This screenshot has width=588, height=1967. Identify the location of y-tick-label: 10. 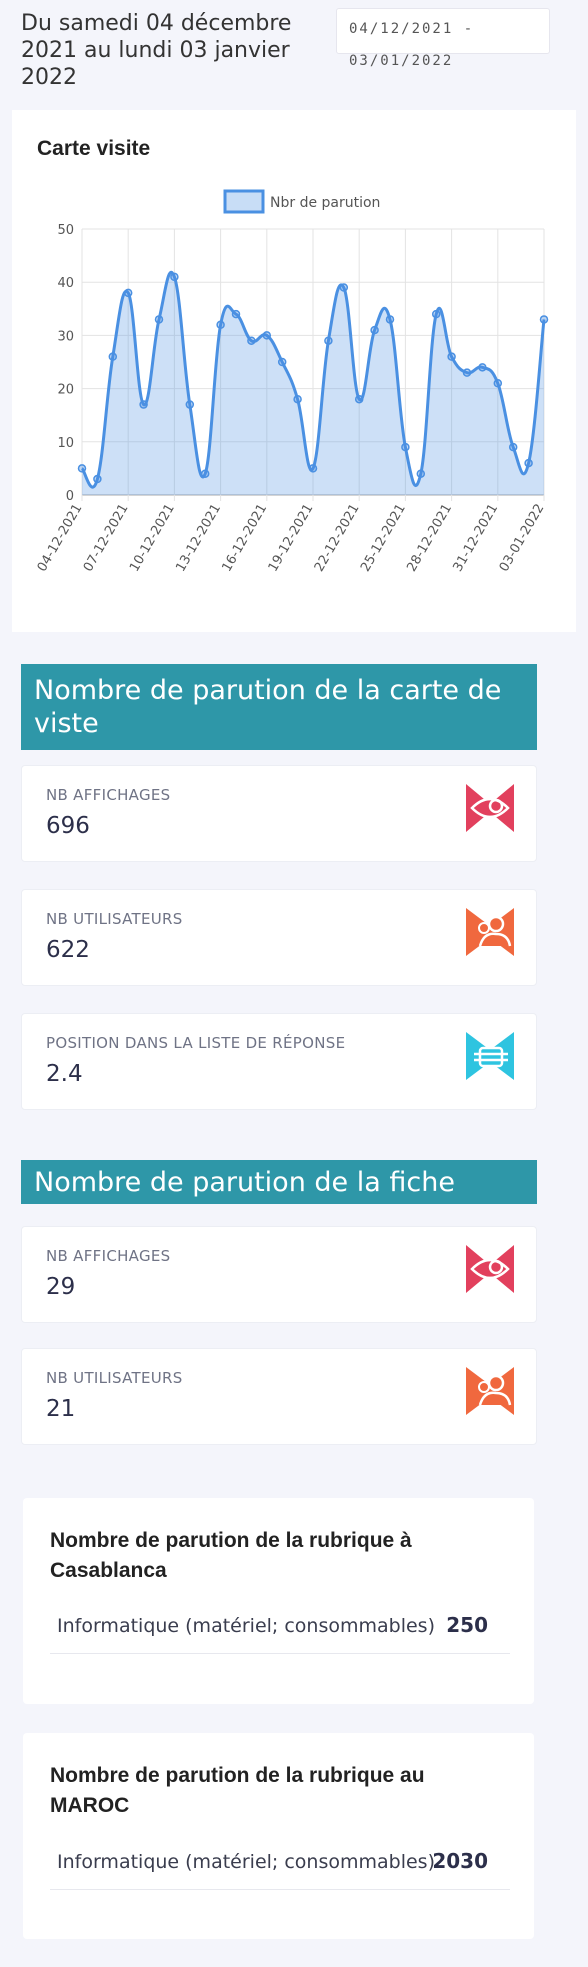
(65, 443).